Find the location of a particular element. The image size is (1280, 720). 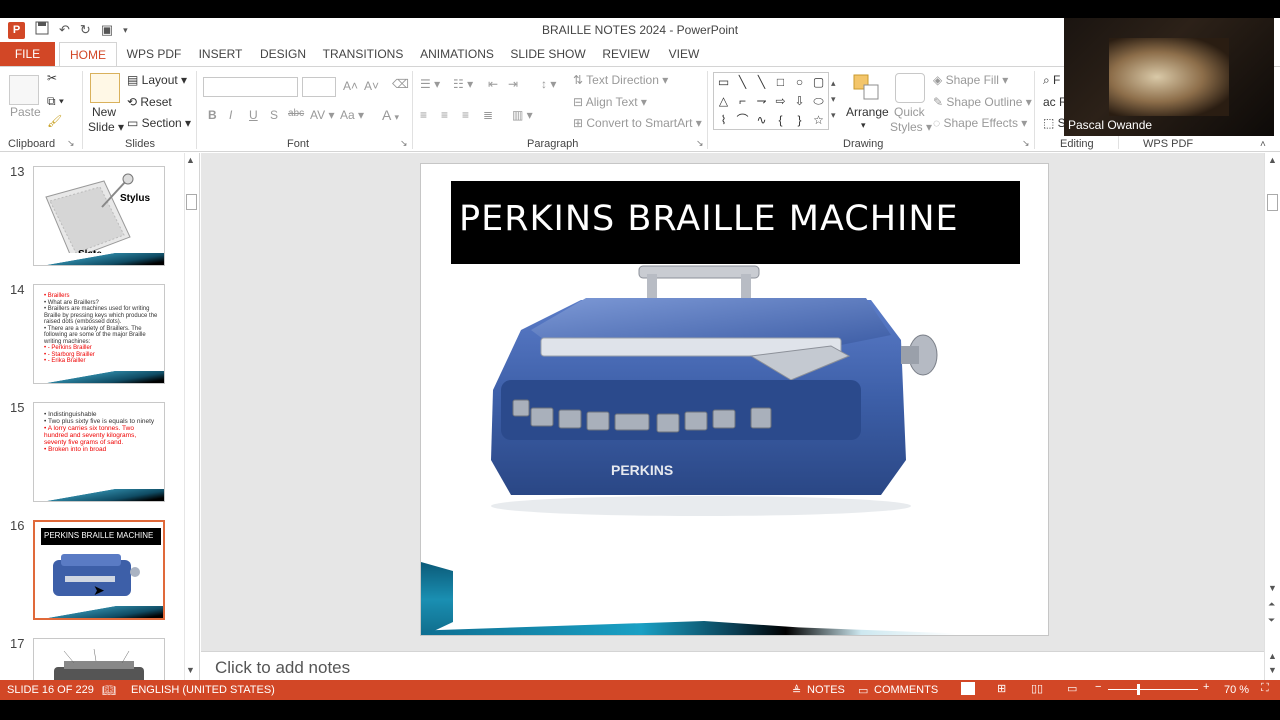

columns-icon: ▥ ▾ is located at coordinates (522, 115).